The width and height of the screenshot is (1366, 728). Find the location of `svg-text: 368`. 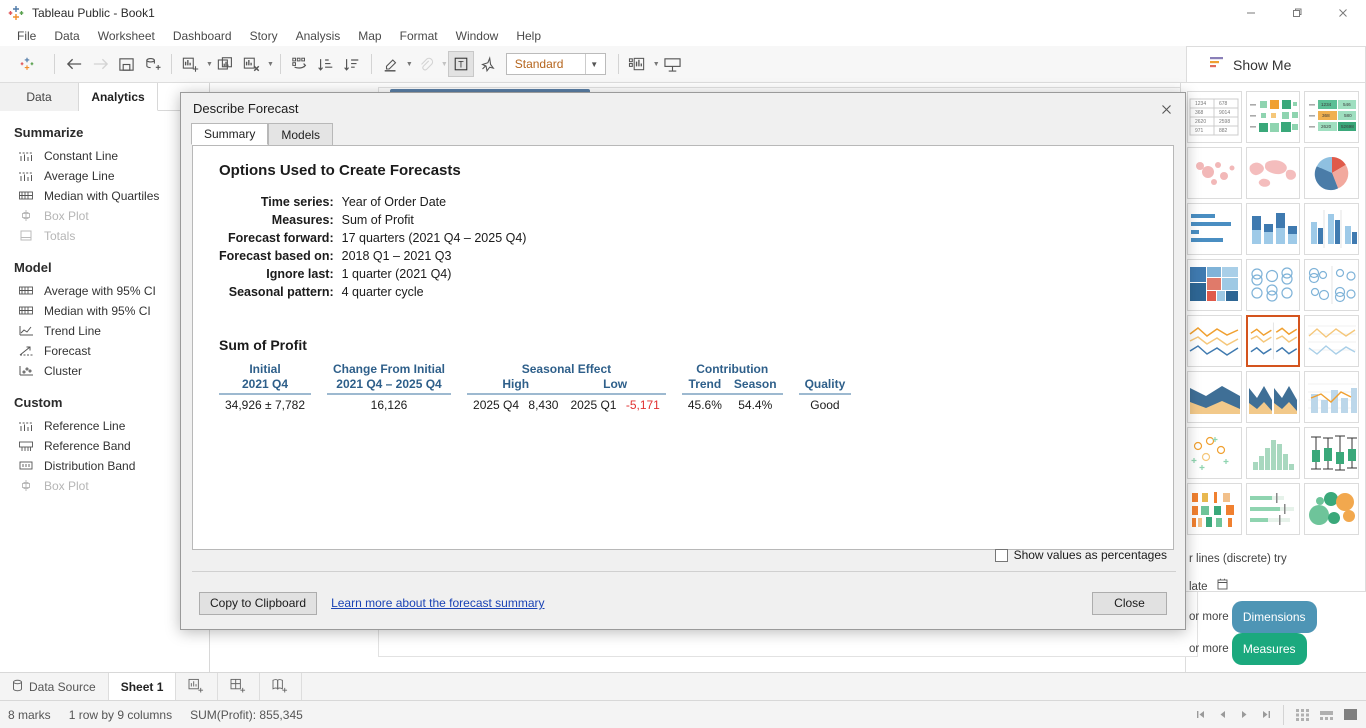

svg-text: 368 is located at coordinates (1326, 115).